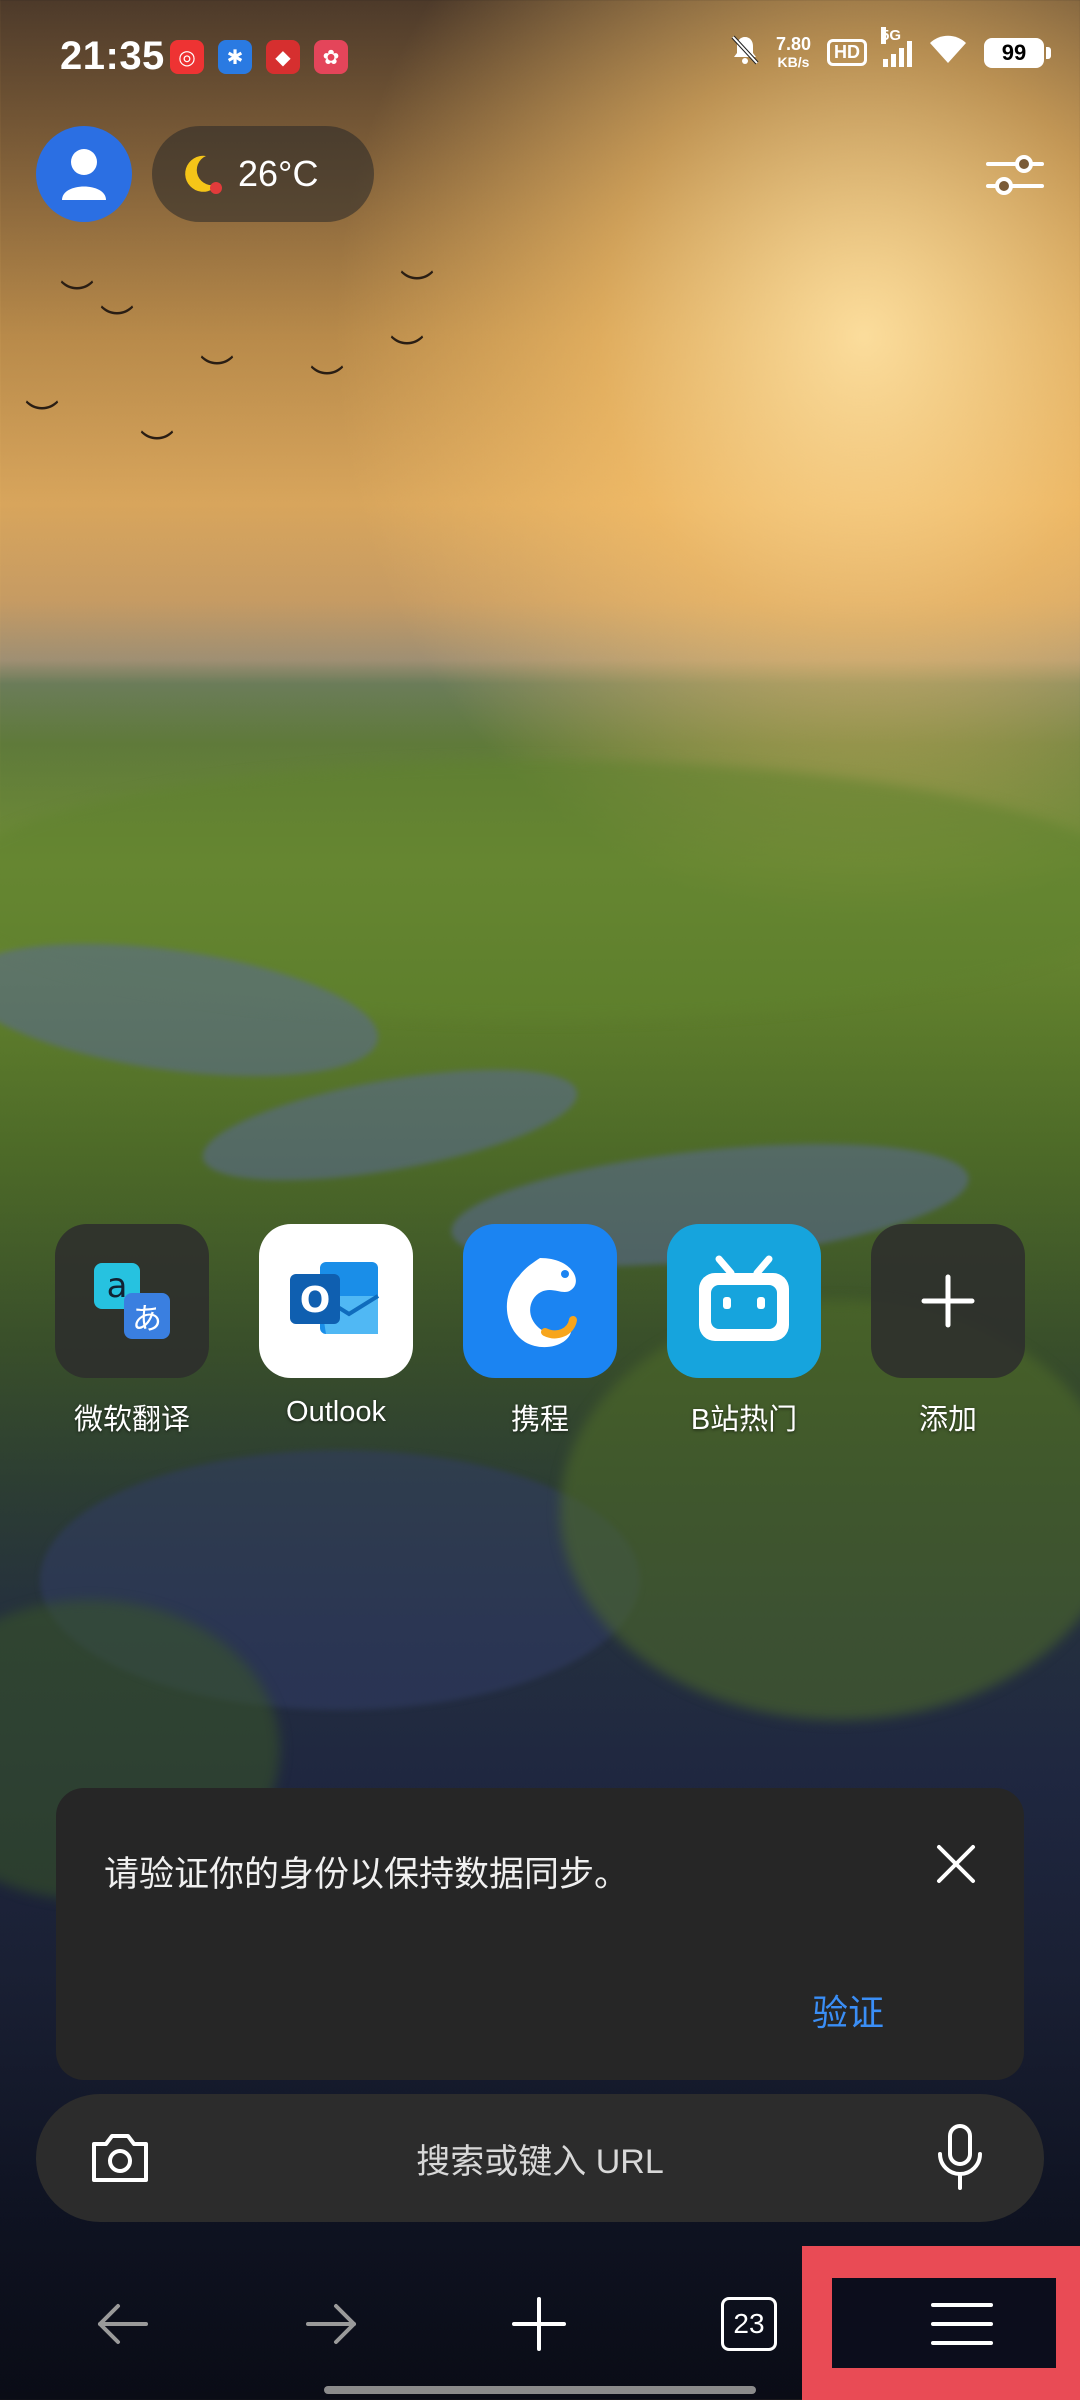  What do you see at coordinates (948, 1331) in the screenshot?
I see `speed-dial-add: 添加` at bounding box center [948, 1331].